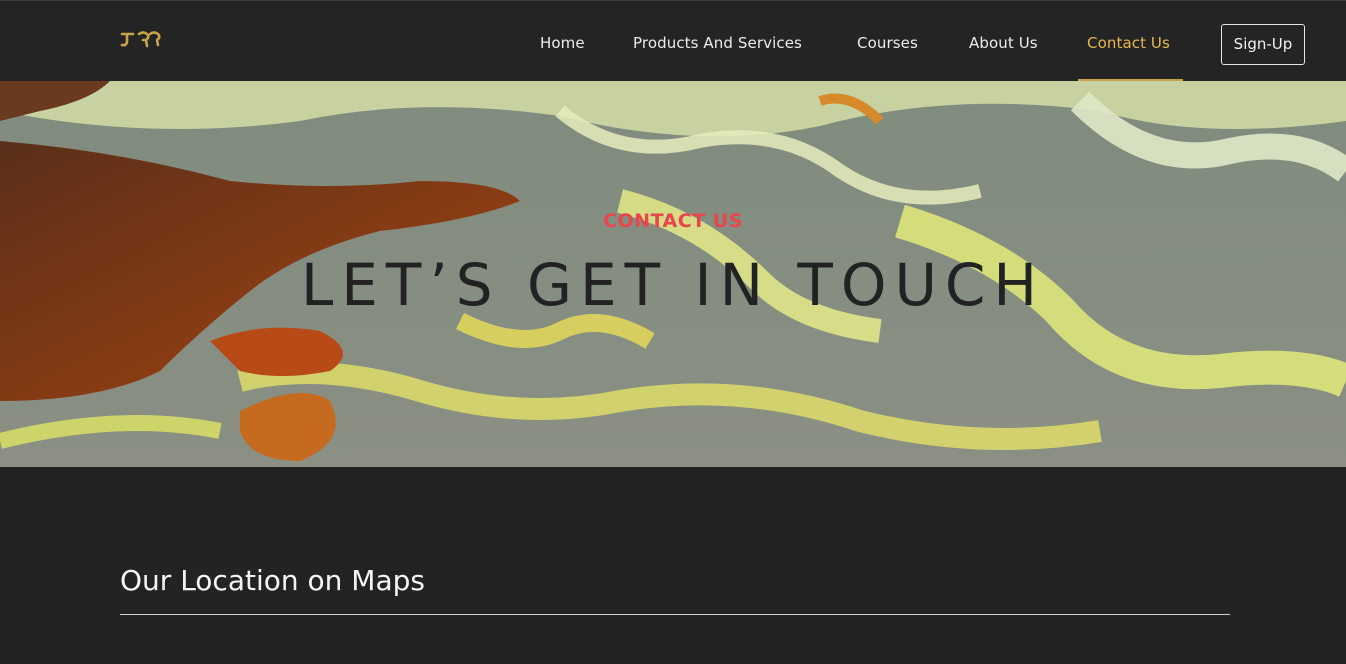  I want to click on brand-logo-icon, so click(141, 38).